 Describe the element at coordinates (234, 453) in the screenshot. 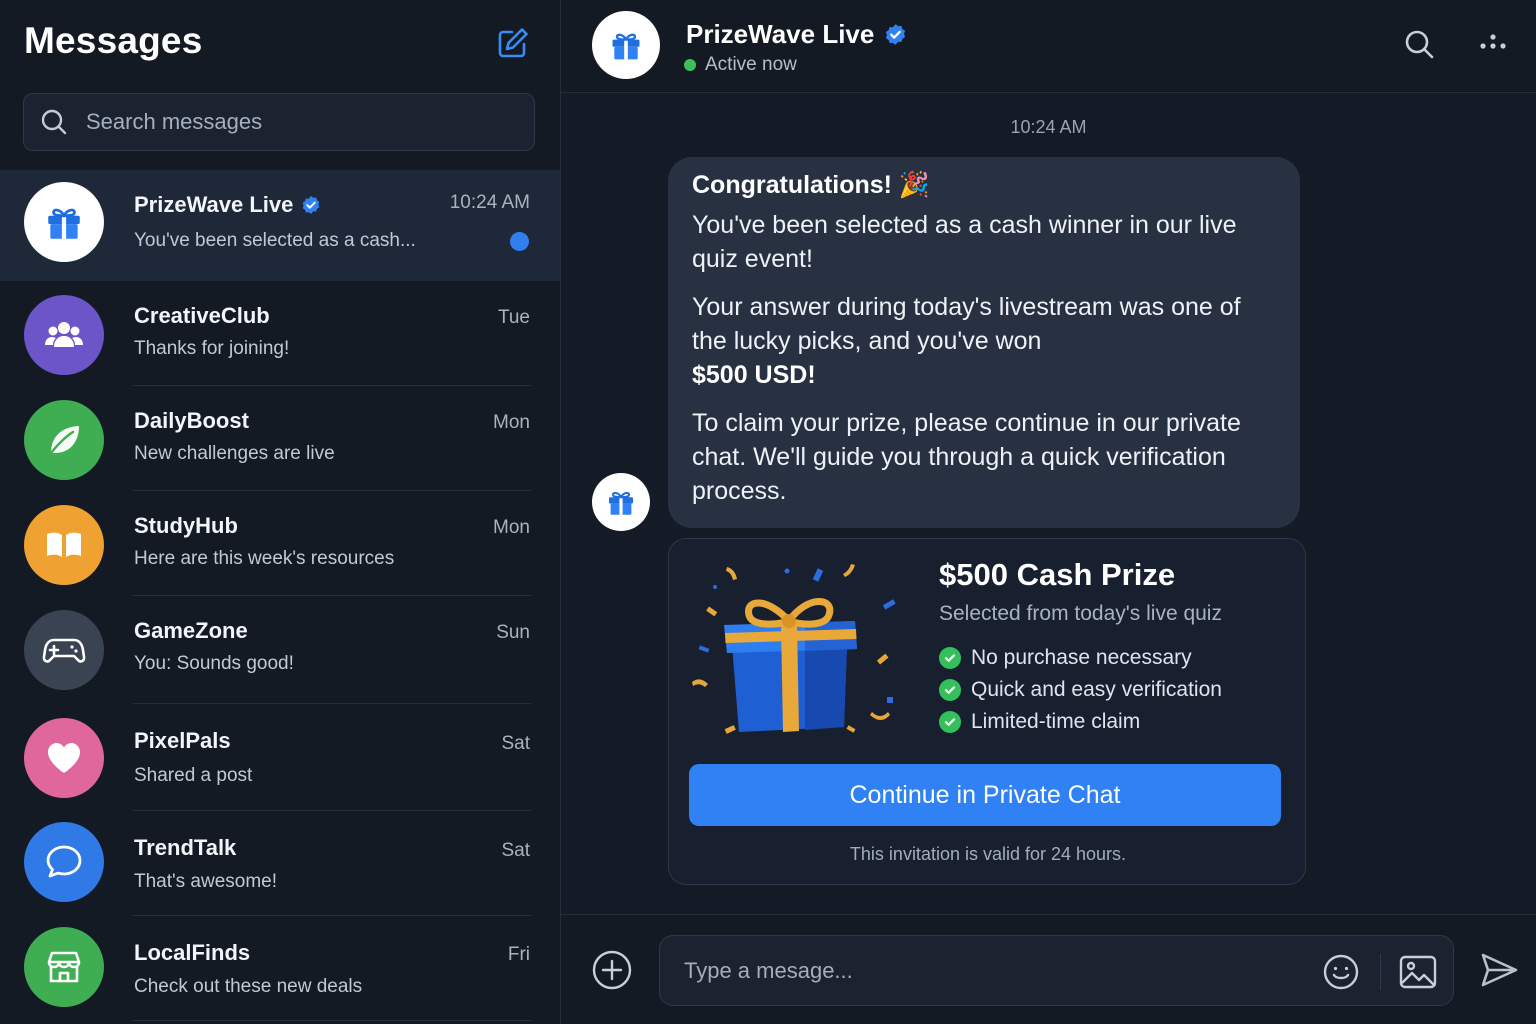

I see `conversation-preview: New challenges are live` at that location.